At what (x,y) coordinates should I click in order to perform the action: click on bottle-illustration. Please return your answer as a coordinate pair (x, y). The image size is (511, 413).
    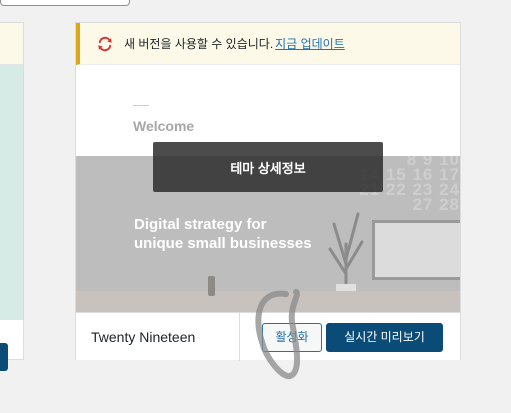
    Looking at the image, I should click on (211, 286).